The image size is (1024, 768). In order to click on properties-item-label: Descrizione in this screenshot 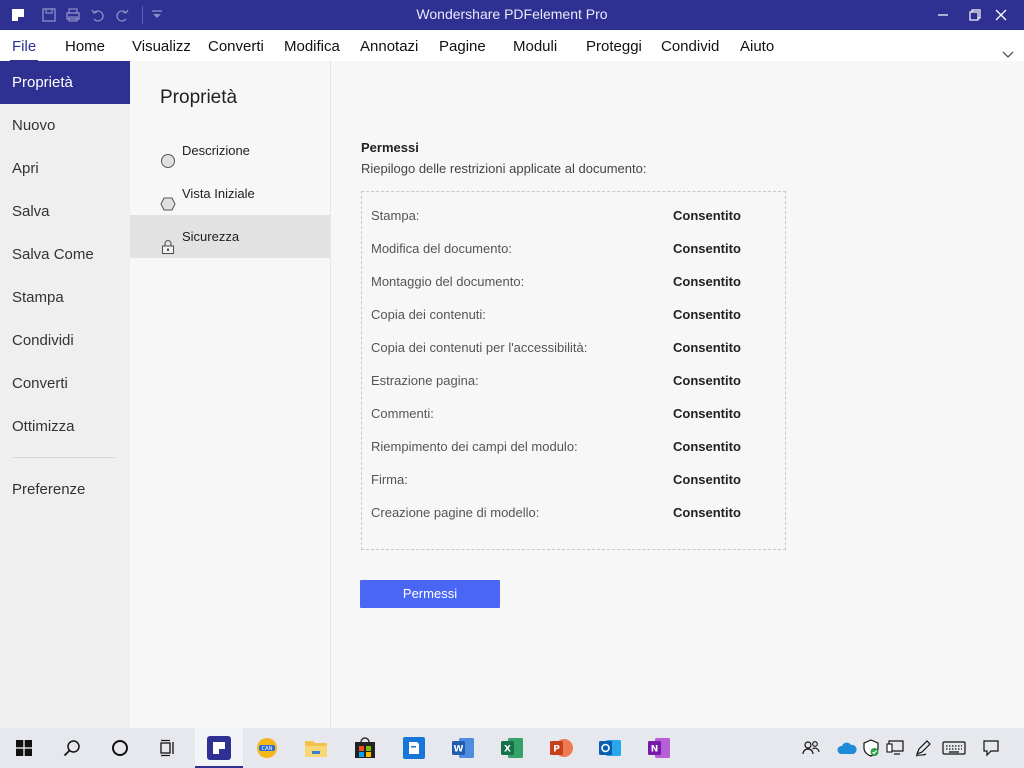, I will do `click(216, 150)`.